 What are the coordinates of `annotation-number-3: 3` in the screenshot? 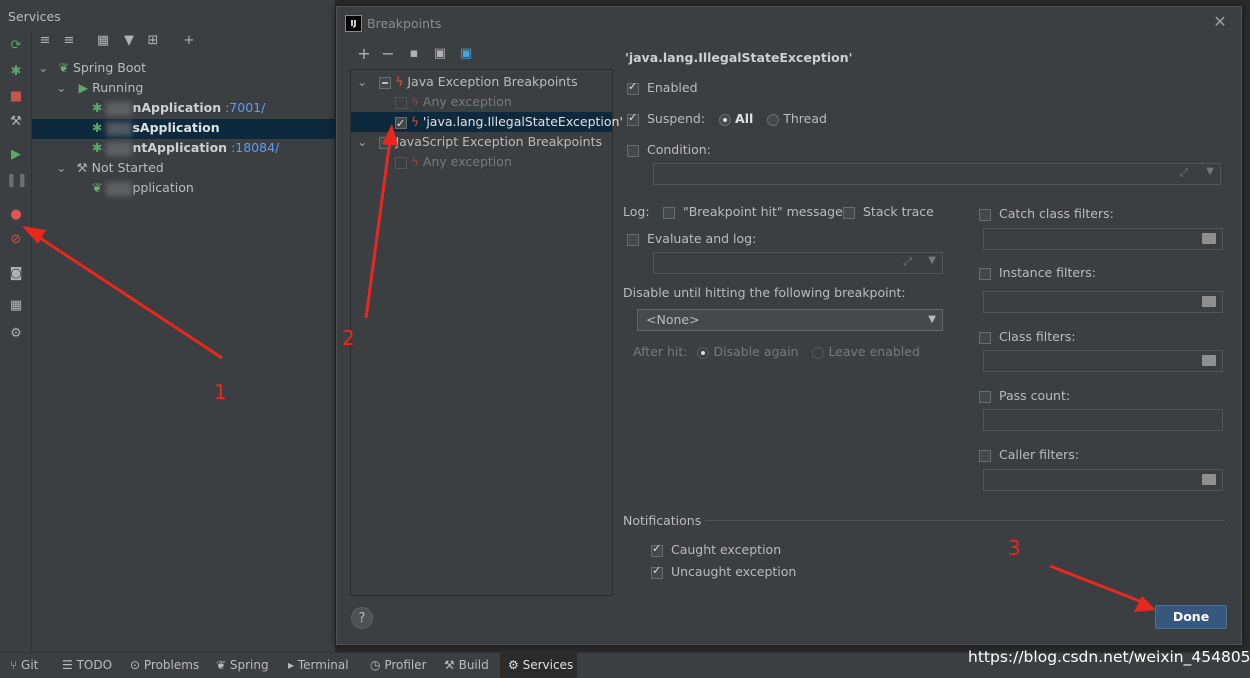 It's located at (1014, 548).